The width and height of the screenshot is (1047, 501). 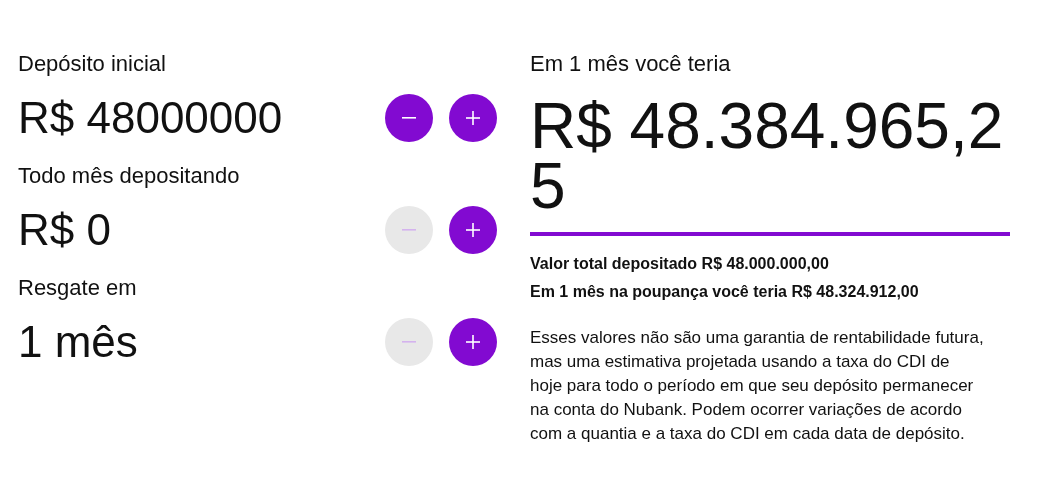 I want to click on amount-value: R$ 0, so click(x=64, y=230).